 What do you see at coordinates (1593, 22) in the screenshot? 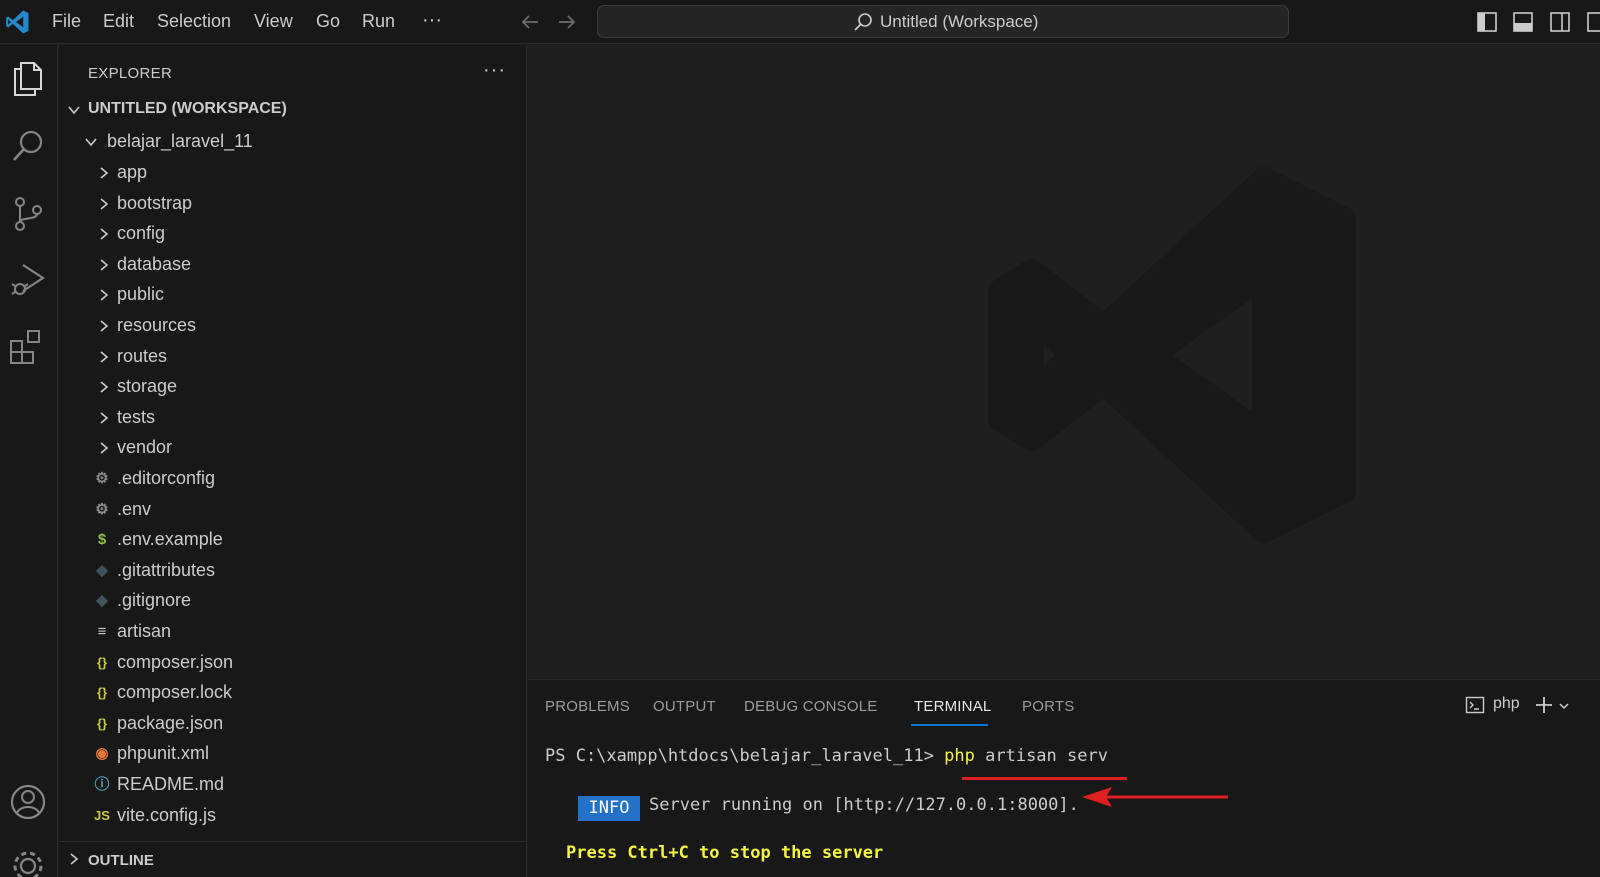
I see `customize-layout-icon` at bounding box center [1593, 22].